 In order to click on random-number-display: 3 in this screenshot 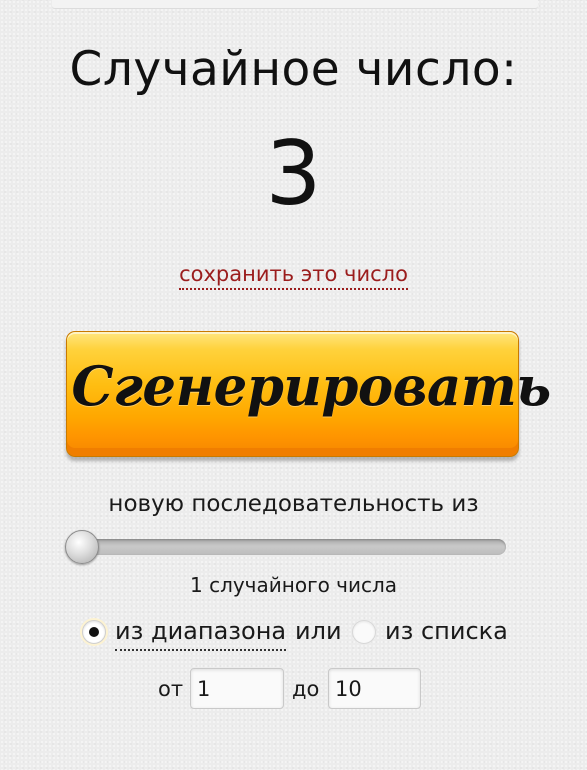, I will do `click(293, 173)`.